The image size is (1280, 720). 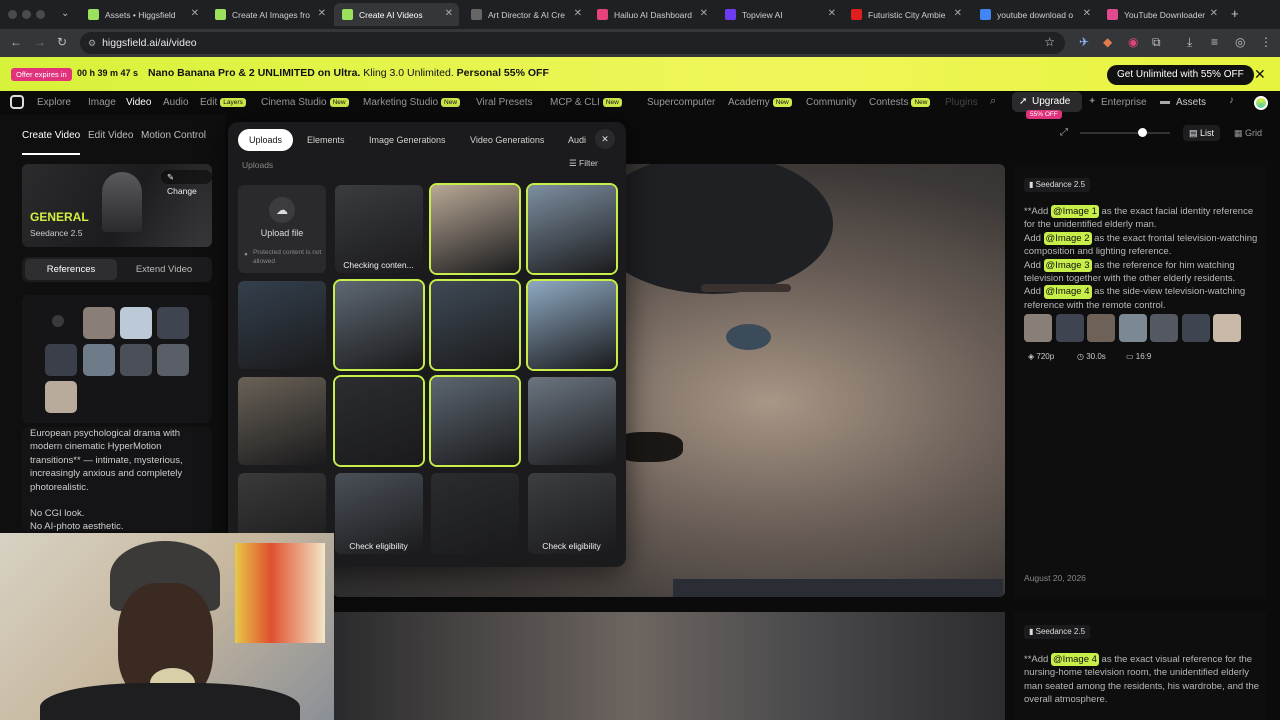 I want to click on download-icon: ⤓, so click(x=1189, y=42).